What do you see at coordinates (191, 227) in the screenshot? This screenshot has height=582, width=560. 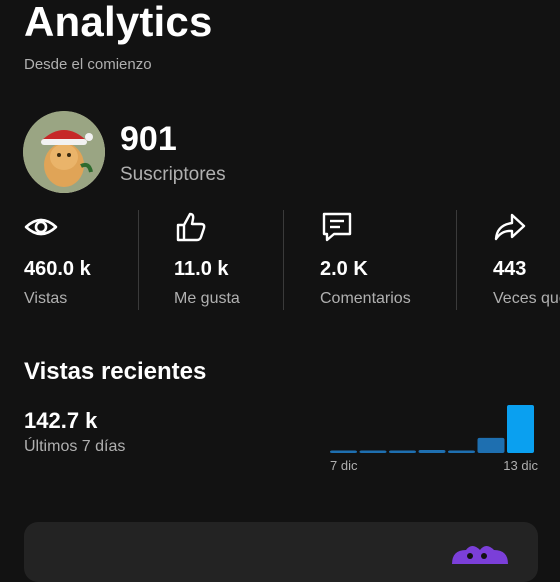 I see `thumbs-up-icon` at bounding box center [191, 227].